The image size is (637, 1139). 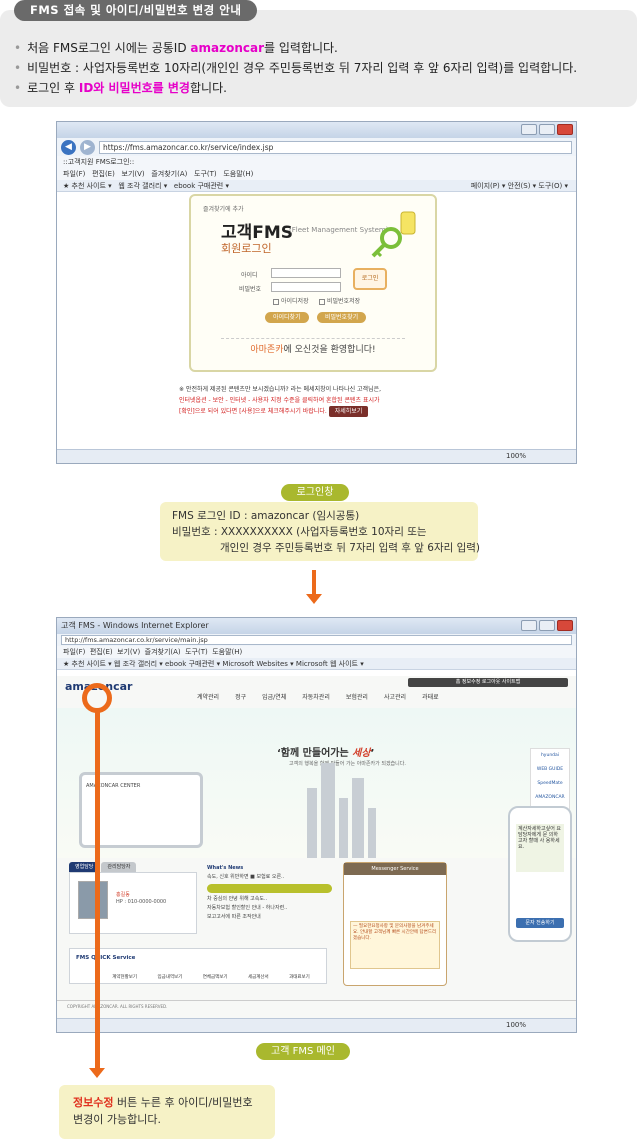 I want to click on bullet-3: 로그인 후 ID와 비밀번호를 변경합니다., so click(x=295, y=88).